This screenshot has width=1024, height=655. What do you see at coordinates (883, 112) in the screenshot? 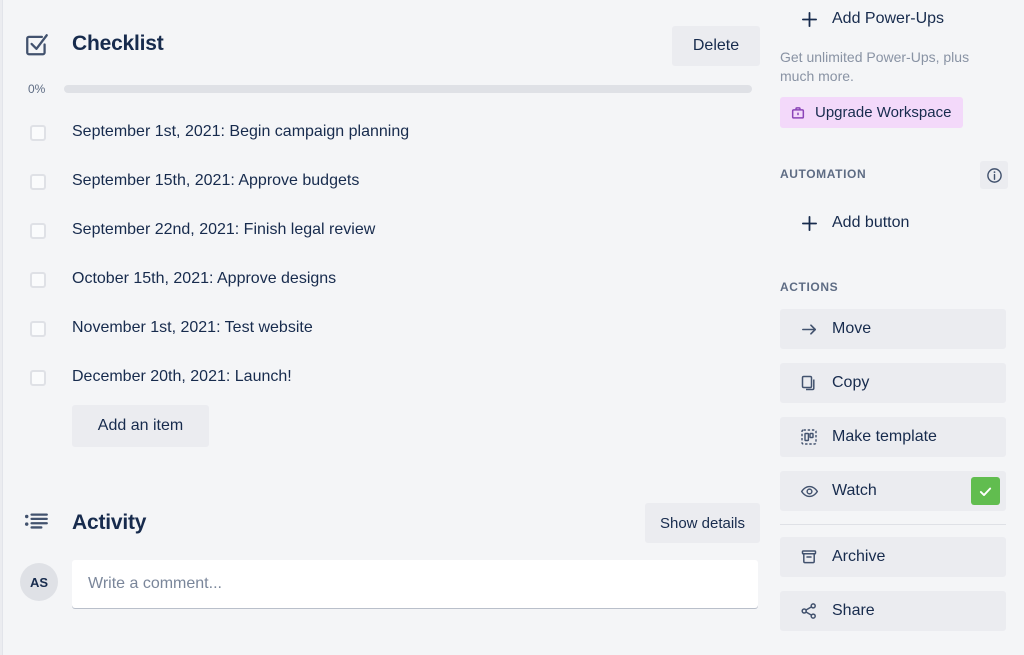
I see `upgrade-workspace-label: Upgrade Workspace` at bounding box center [883, 112].